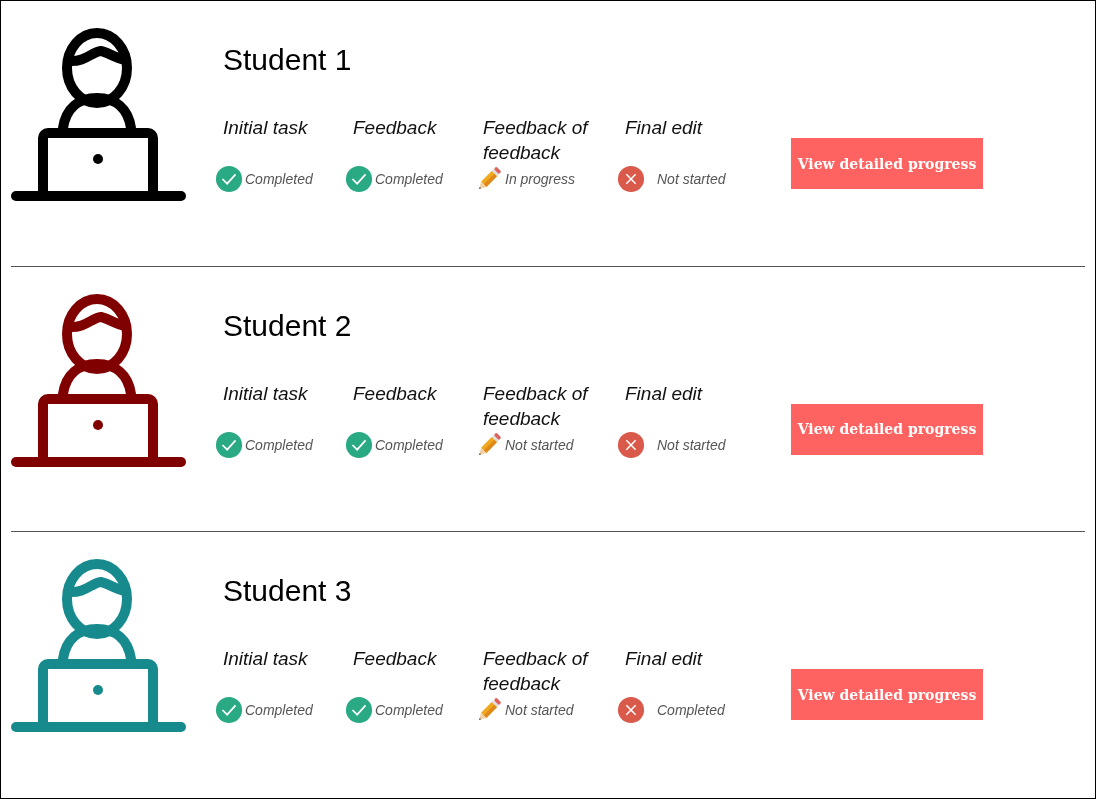 This screenshot has height=799, width=1096. What do you see at coordinates (288, 60) in the screenshot?
I see `student-name: Student 1` at bounding box center [288, 60].